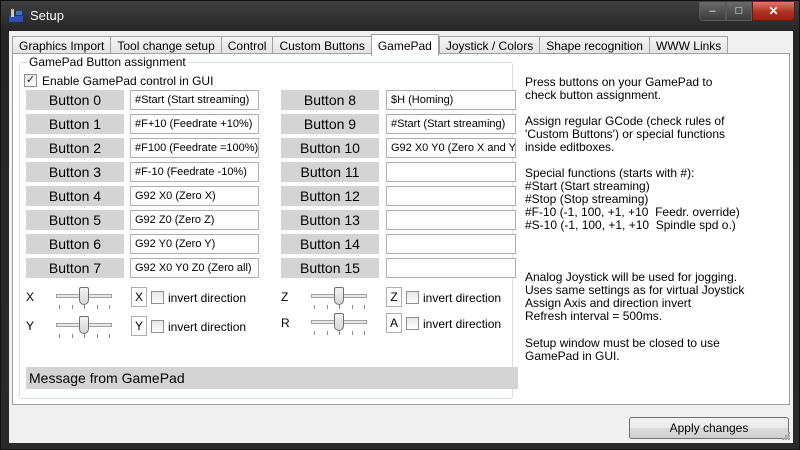  I want to click on enable-gamepad-checkbox: ✓, so click(30, 80).